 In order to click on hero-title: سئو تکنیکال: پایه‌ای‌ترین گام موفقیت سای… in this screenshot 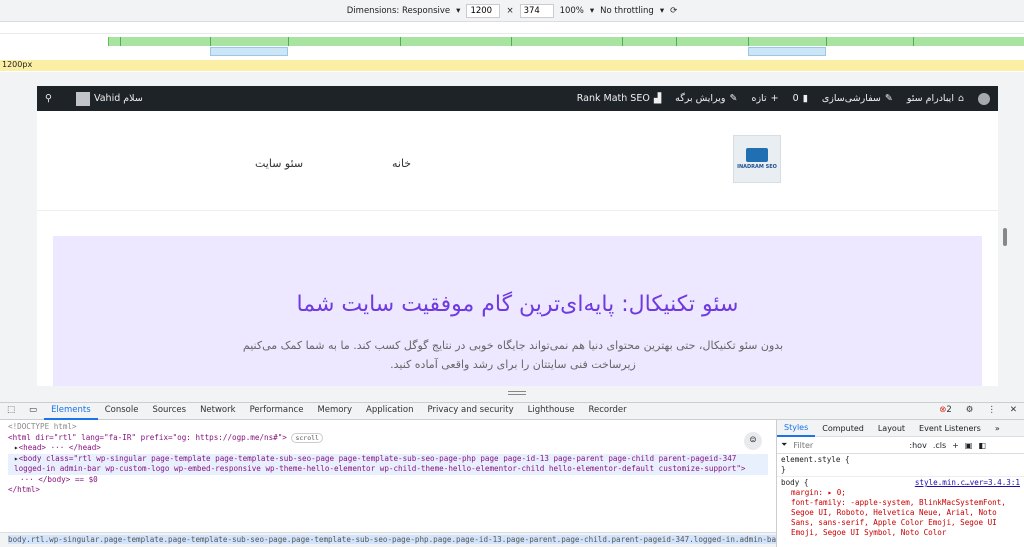, I will do `click(517, 304)`.